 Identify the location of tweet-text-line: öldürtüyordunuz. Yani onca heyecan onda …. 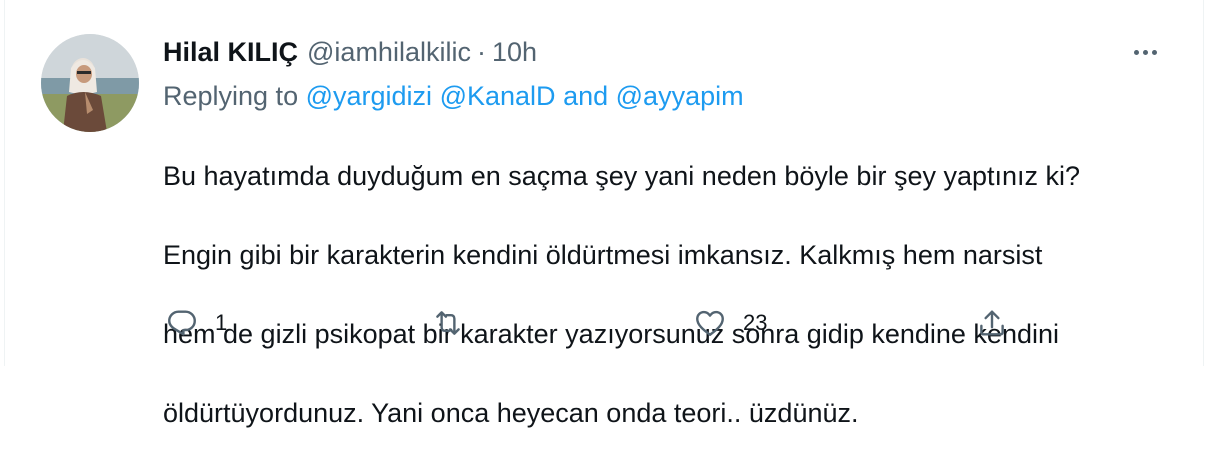
(511, 412).